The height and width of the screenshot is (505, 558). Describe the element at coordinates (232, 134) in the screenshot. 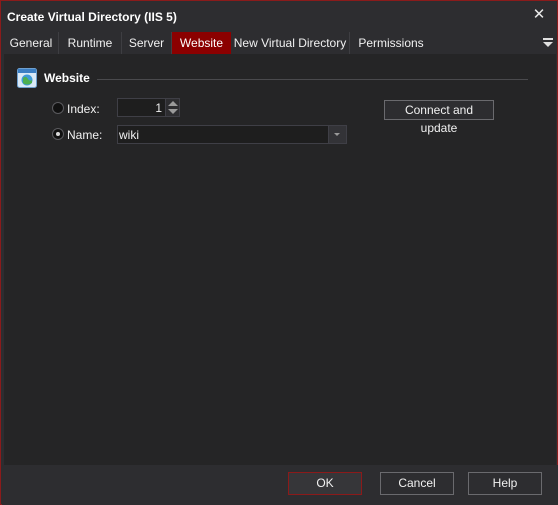

I see `name-combobox: wiki` at that location.